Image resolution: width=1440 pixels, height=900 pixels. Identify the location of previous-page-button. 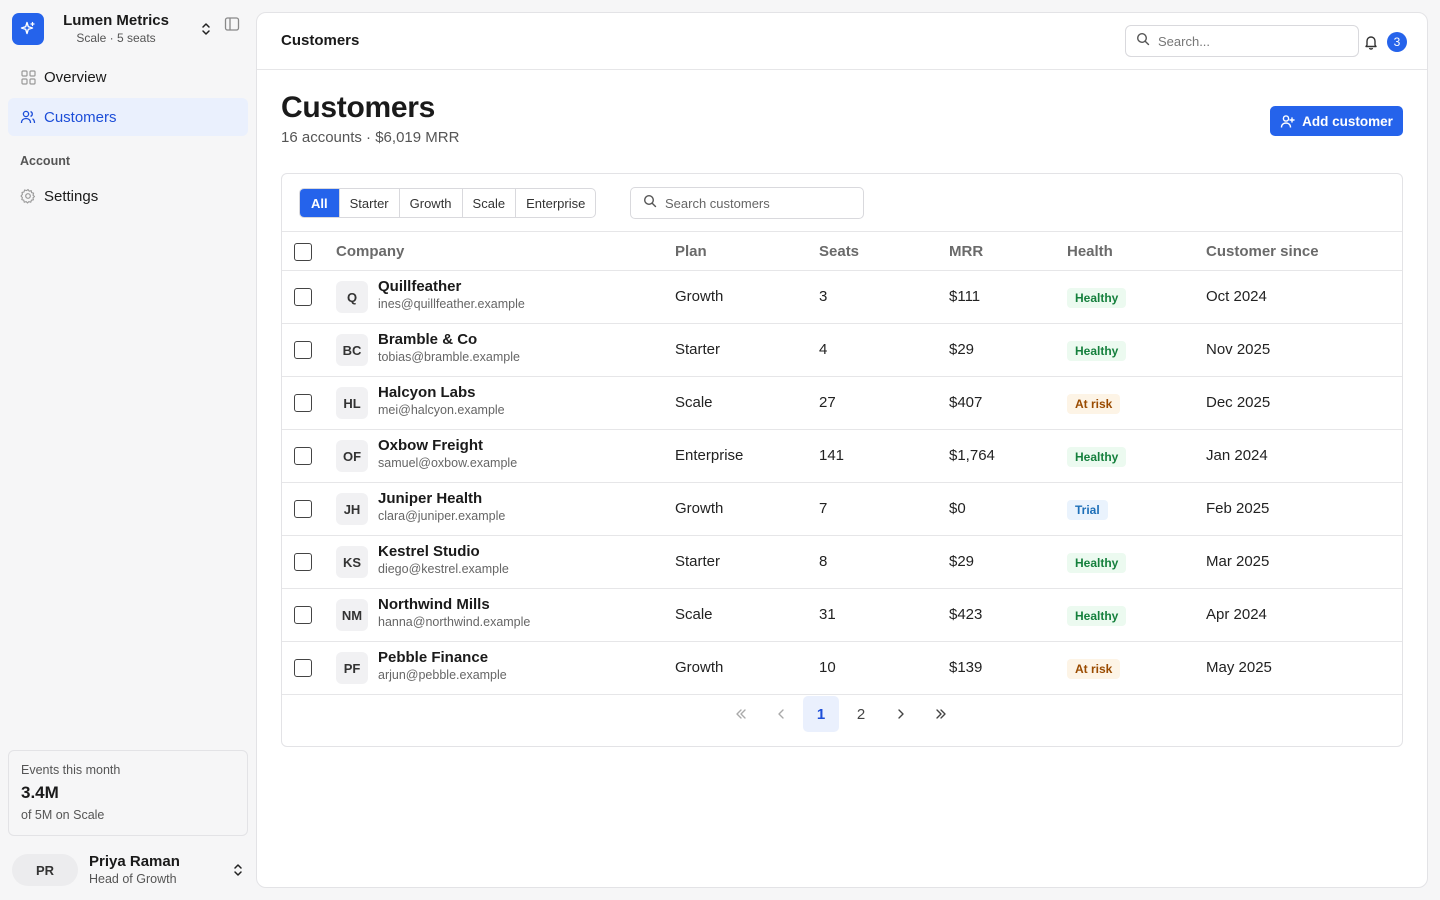
(781, 714).